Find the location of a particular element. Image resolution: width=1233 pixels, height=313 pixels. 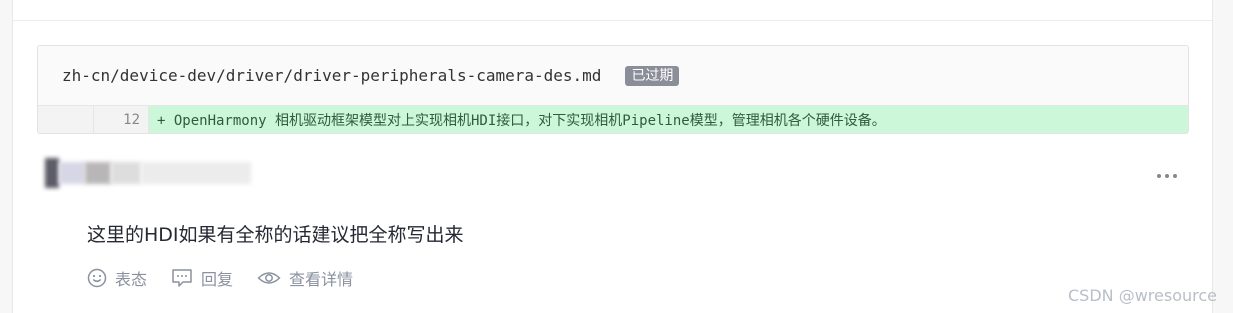

view-details-button: 查看详情 is located at coordinates (305, 278).